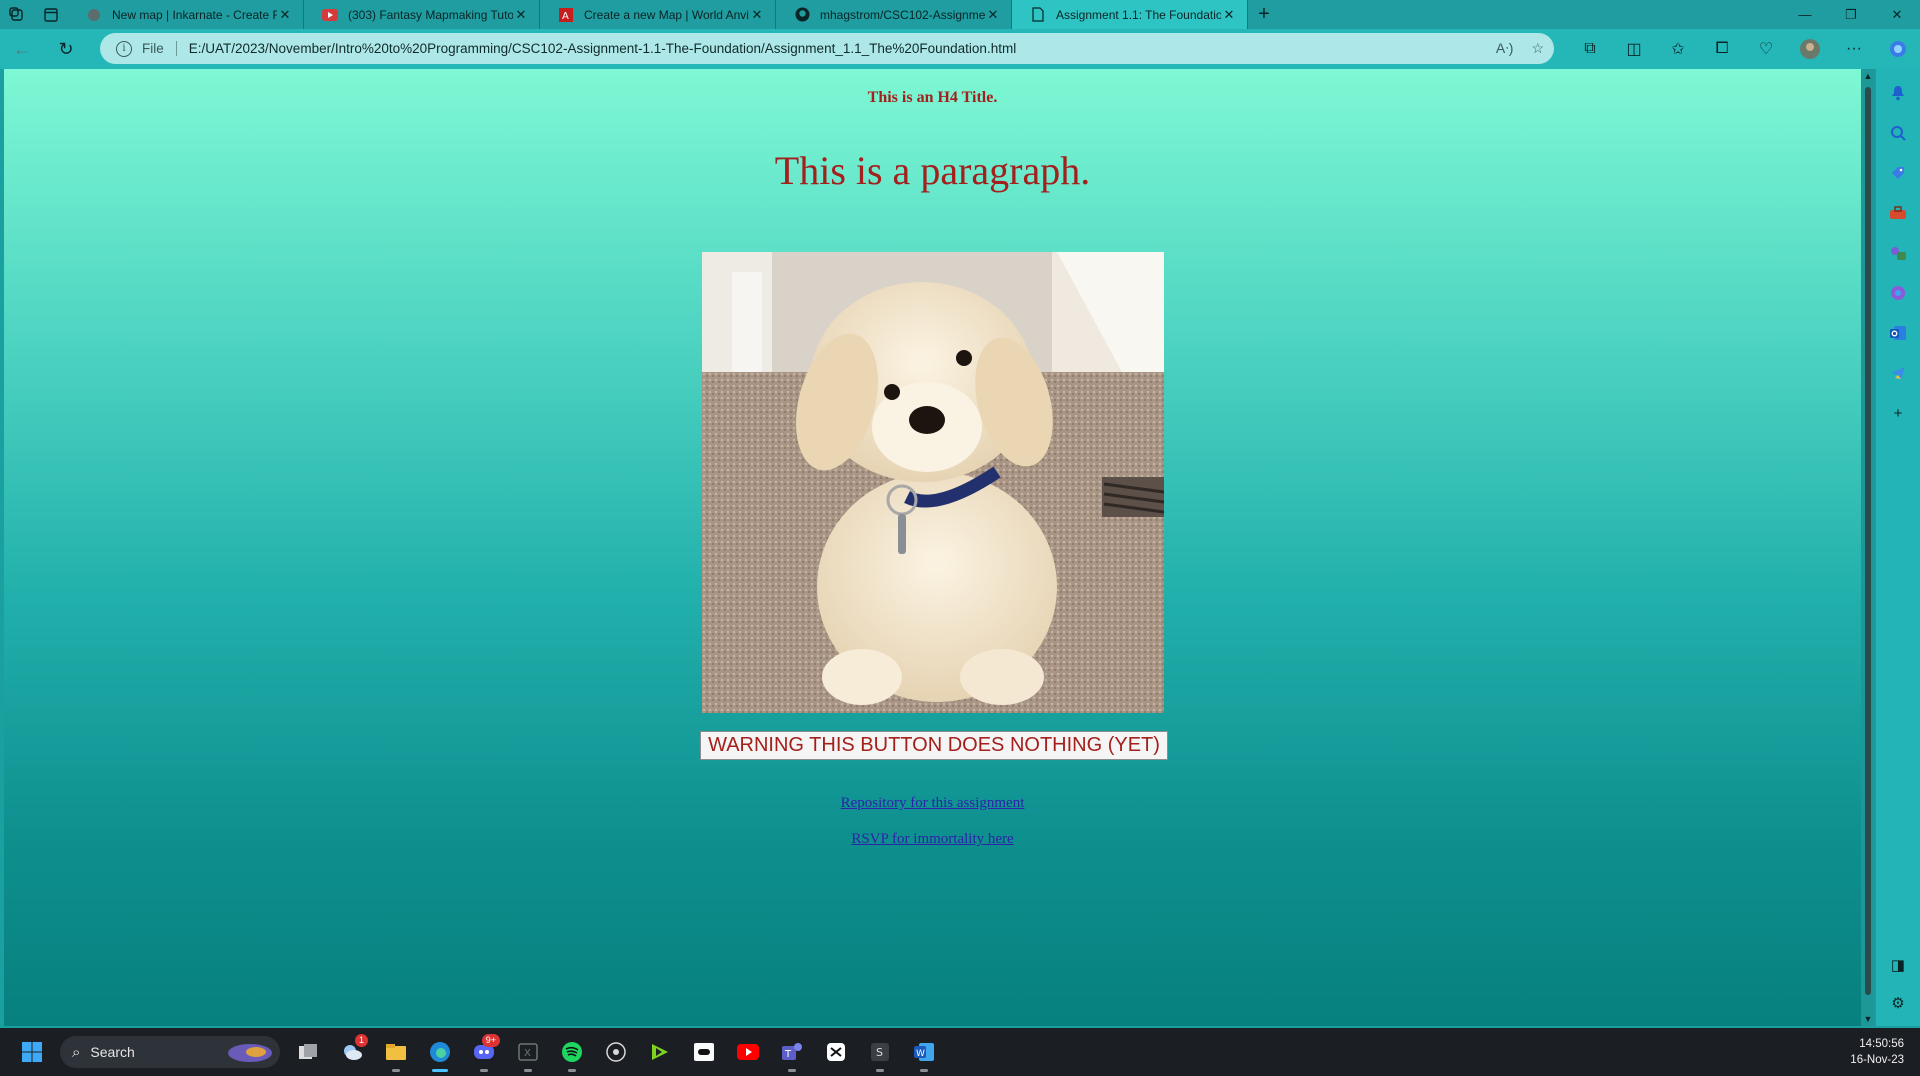 This screenshot has height=1076, width=1920. What do you see at coordinates (902, 14) in the screenshot?
I see `tab-title: mhagstrom/CSC102-Assignment` at bounding box center [902, 14].